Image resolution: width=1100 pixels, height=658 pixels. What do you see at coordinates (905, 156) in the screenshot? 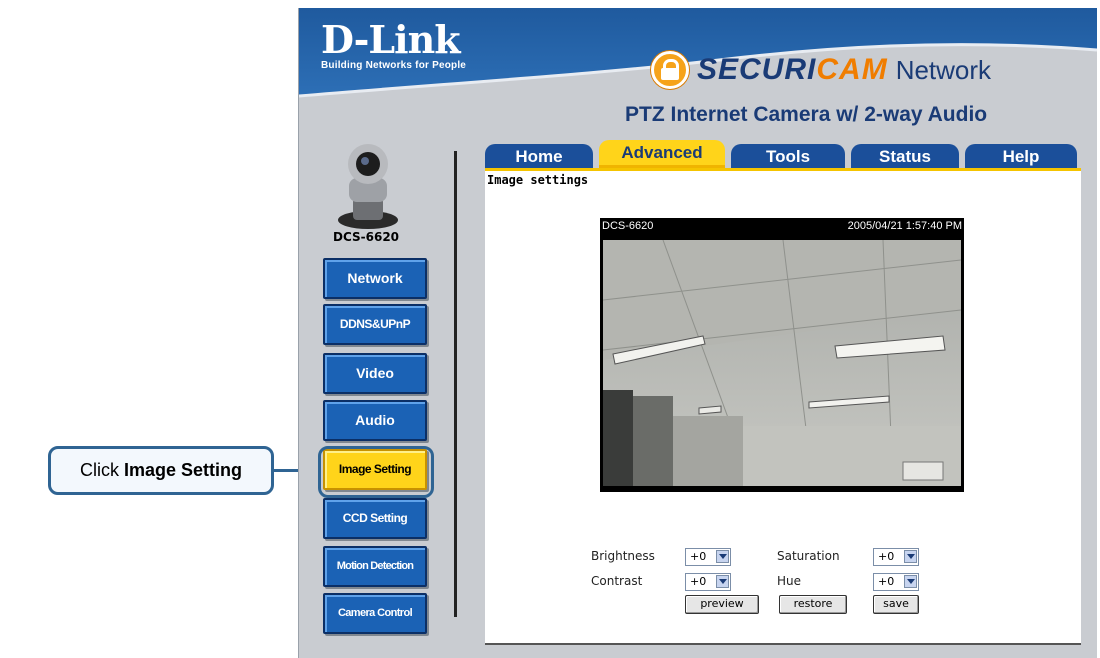
I see `tab-status: Status` at bounding box center [905, 156].